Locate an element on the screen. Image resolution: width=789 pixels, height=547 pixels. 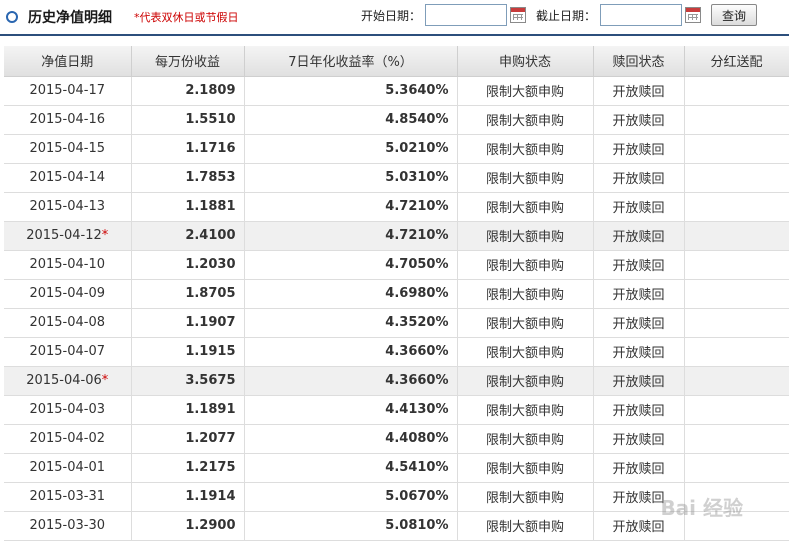
table-row: 2015-04-09 1.8705 4.6980% 限制大额申购 开放赎回 is located at coordinates (396, 294).